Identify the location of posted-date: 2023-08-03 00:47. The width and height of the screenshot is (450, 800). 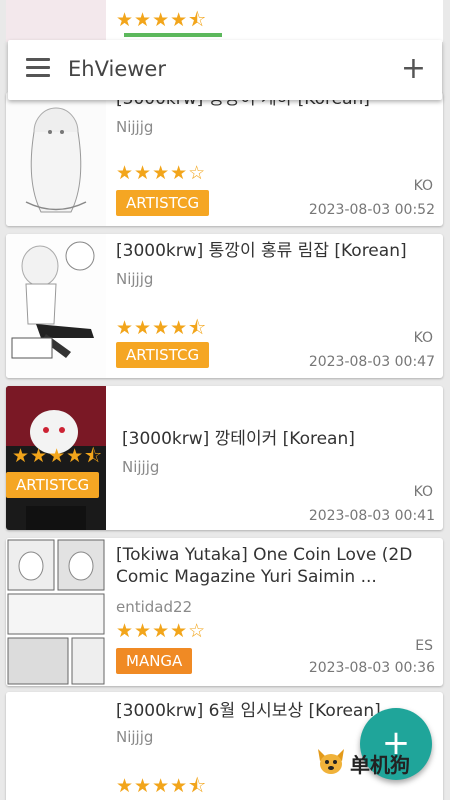
(371, 362).